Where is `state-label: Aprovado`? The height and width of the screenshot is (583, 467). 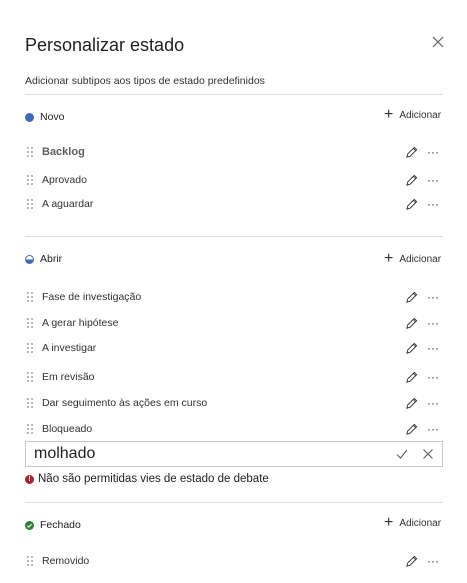
state-label: Aprovado is located at coordinates (64, 180).